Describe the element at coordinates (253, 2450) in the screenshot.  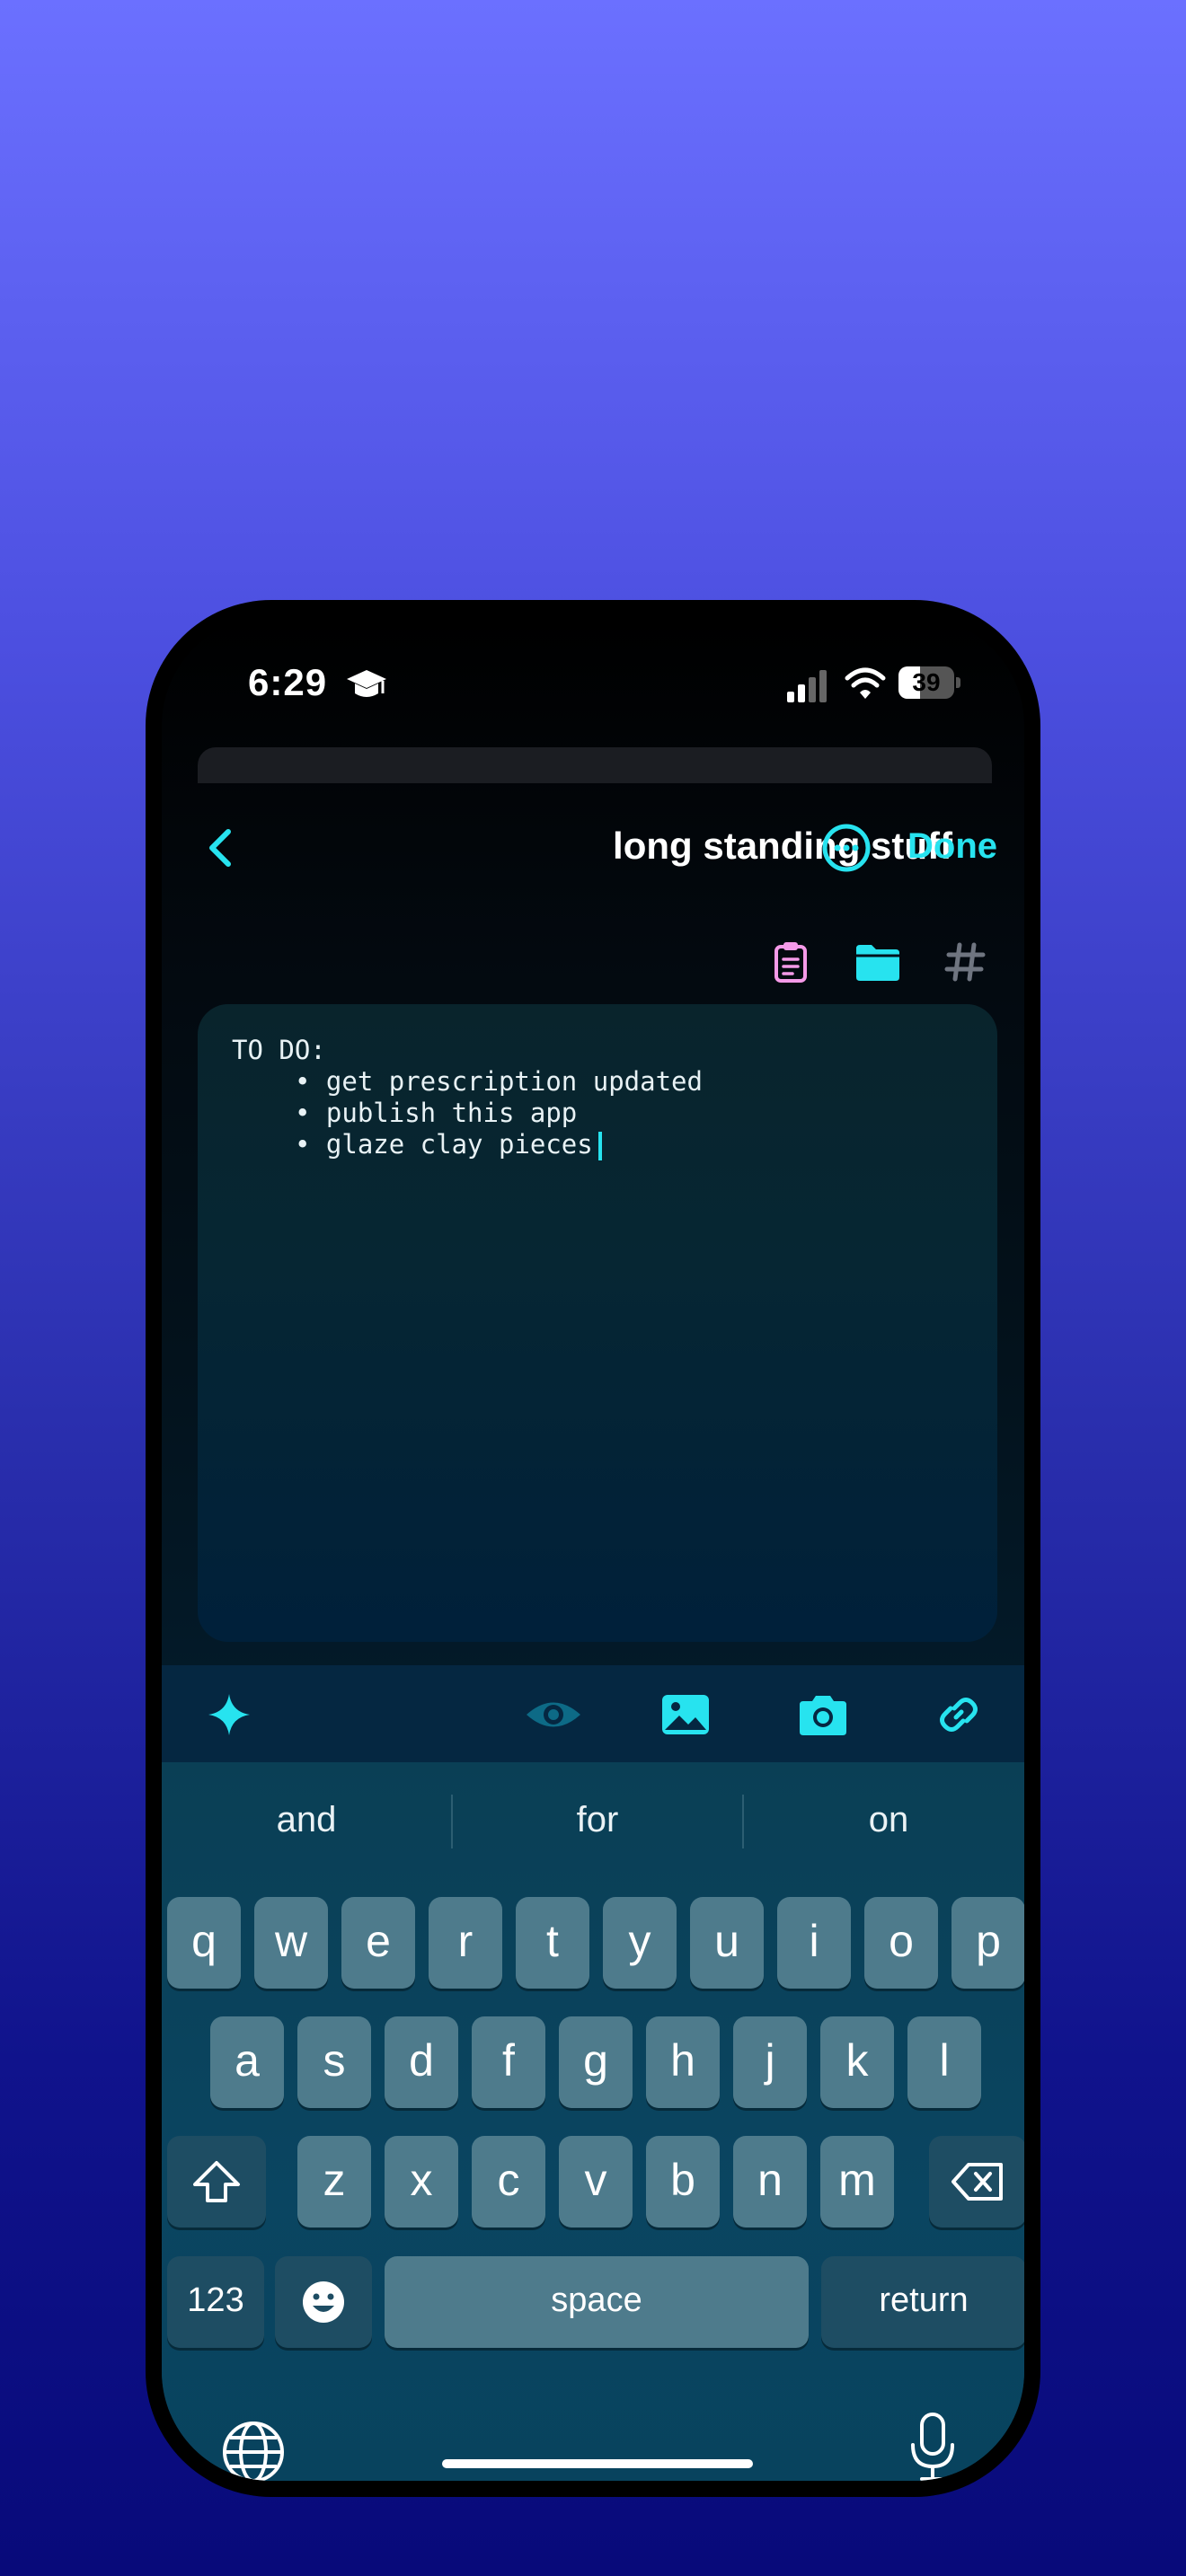
I see `globe-icon` at that location.